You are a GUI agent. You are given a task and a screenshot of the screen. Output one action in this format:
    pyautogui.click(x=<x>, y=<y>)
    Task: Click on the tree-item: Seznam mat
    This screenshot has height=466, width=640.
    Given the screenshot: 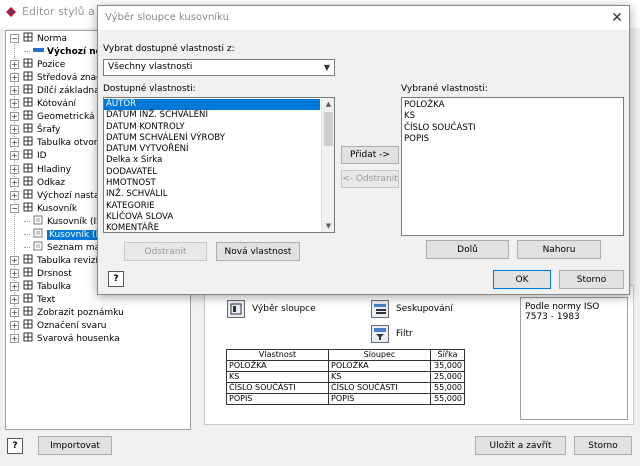 What is the action you would take?
    pyautogui.click(x=68, y=247)
    